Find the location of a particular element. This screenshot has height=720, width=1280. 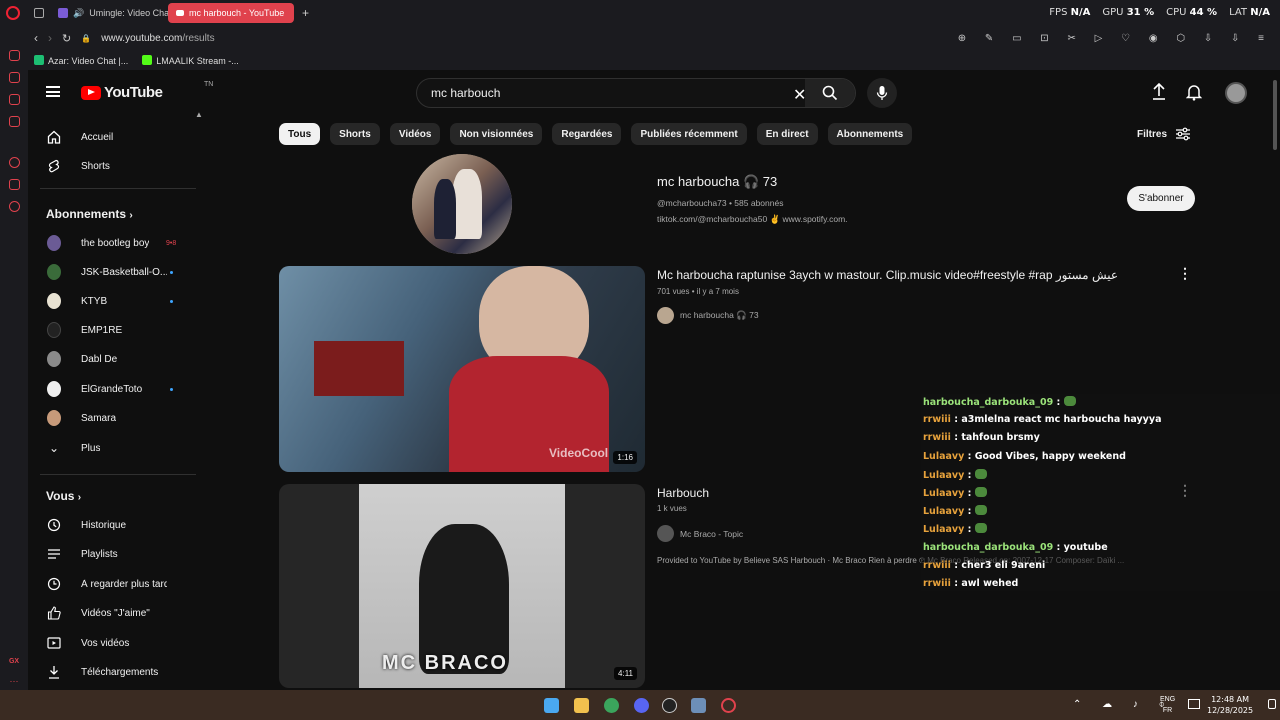

sidebar-item-accueil: Accueil is located at coordinates (114, 137).